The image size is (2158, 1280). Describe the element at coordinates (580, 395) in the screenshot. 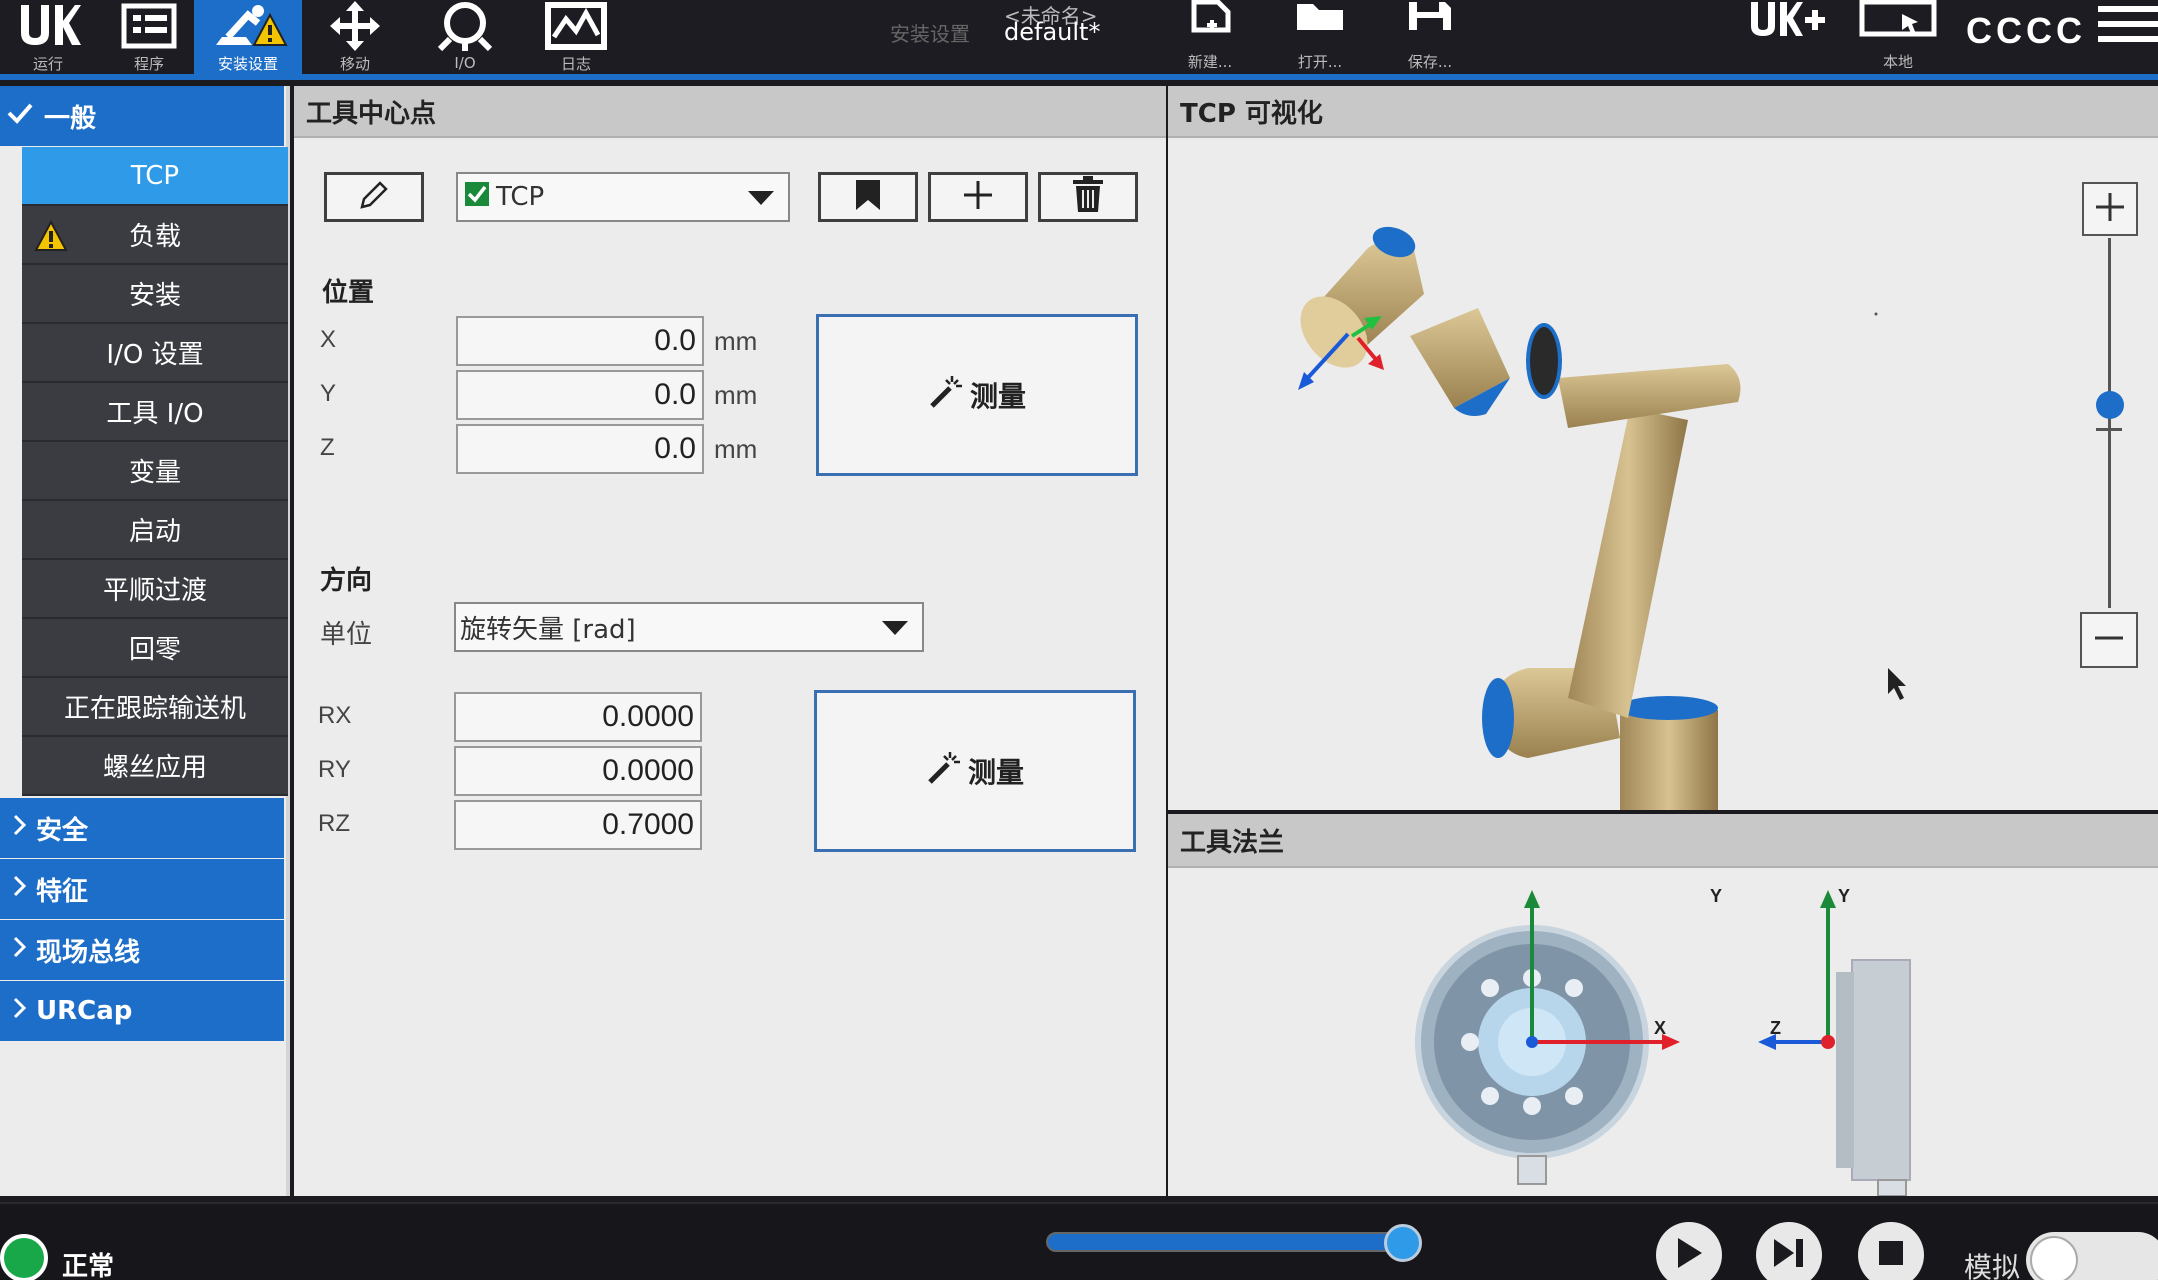

I see `tcp-y-field: 0.0` at that location.